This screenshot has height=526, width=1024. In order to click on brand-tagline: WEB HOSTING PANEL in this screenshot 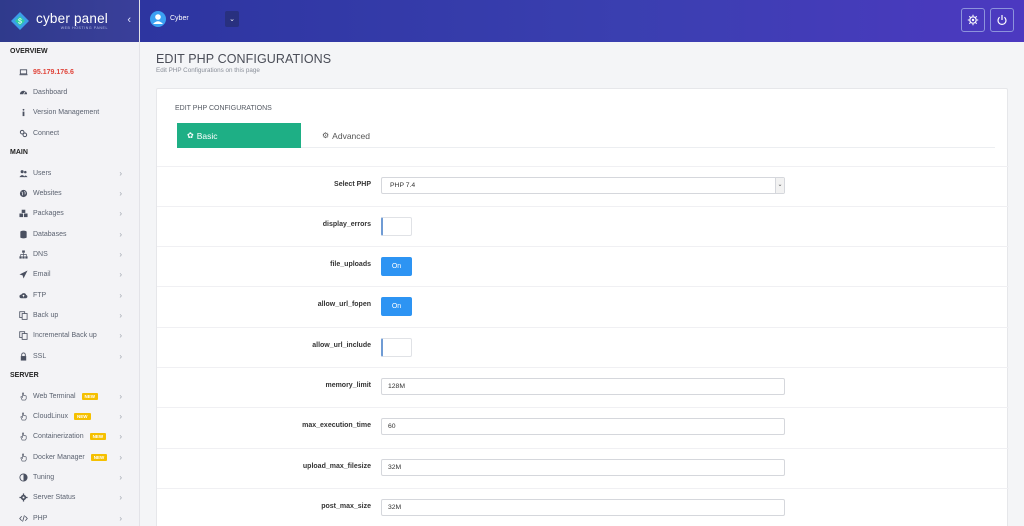, I will do `click(84, 28)`.